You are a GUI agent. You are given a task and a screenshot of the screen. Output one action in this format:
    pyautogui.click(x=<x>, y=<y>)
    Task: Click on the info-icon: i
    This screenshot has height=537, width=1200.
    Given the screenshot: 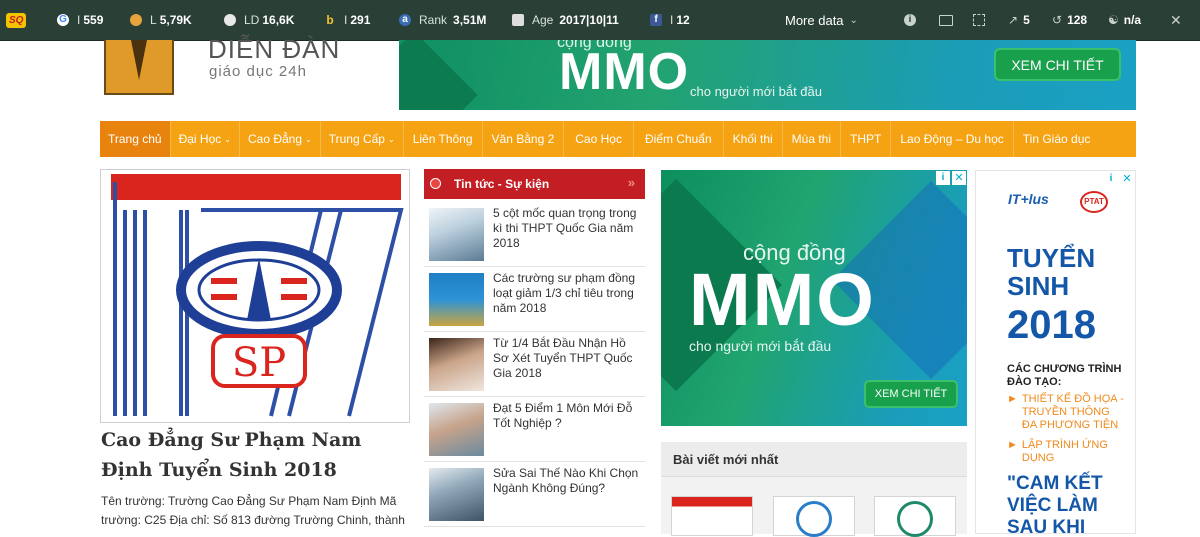 What is the action you would take?
    pyautogui.click(x=910, y=20)
    